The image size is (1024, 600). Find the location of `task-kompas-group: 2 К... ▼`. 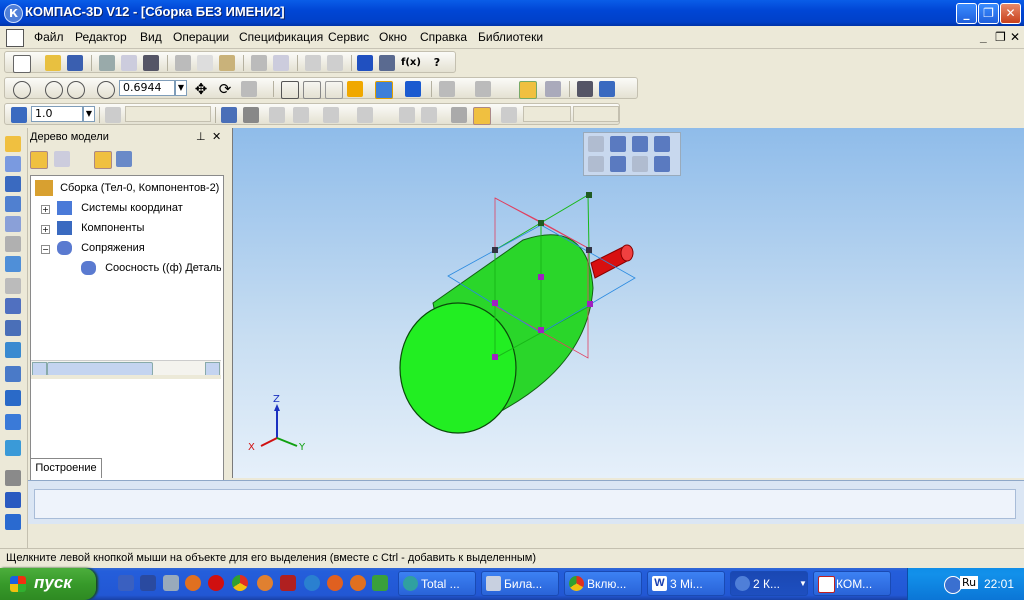

task-kompas-group: 2 К... ▼ is located at coordinates (769, 583).